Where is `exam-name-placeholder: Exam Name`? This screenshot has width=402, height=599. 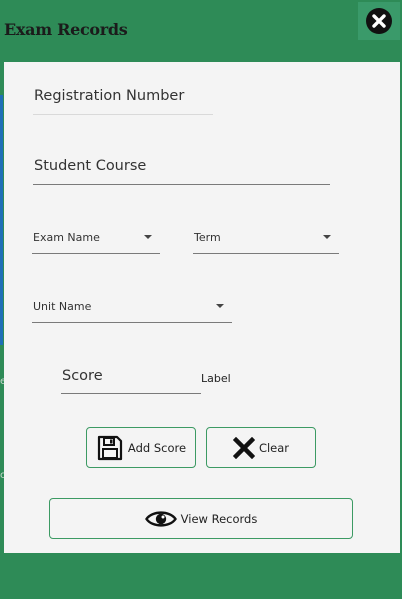
exam-name-placeholder: Exam Name is located at coordinates (66, 237).